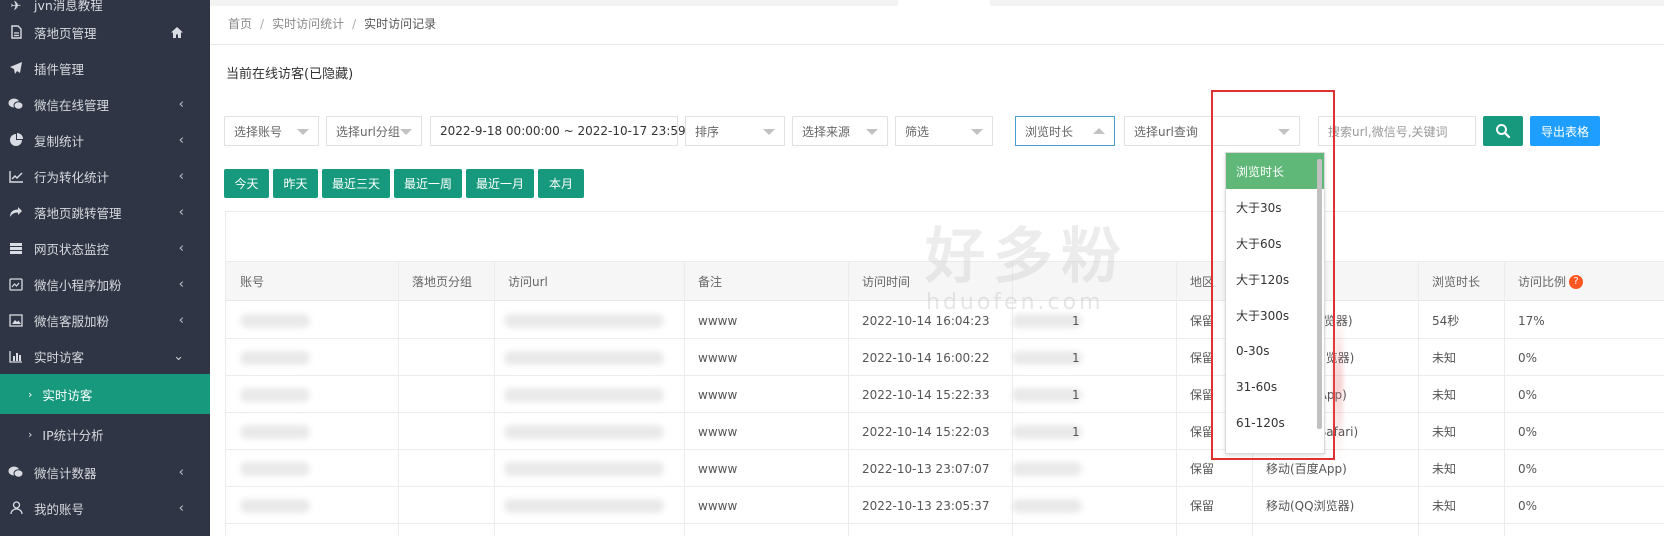 This screenshot has width=1664, height=536. What do you see at coordinates (1503, 131) in the screenshot?
I see `search-button` at bounding box center [1503, 131].